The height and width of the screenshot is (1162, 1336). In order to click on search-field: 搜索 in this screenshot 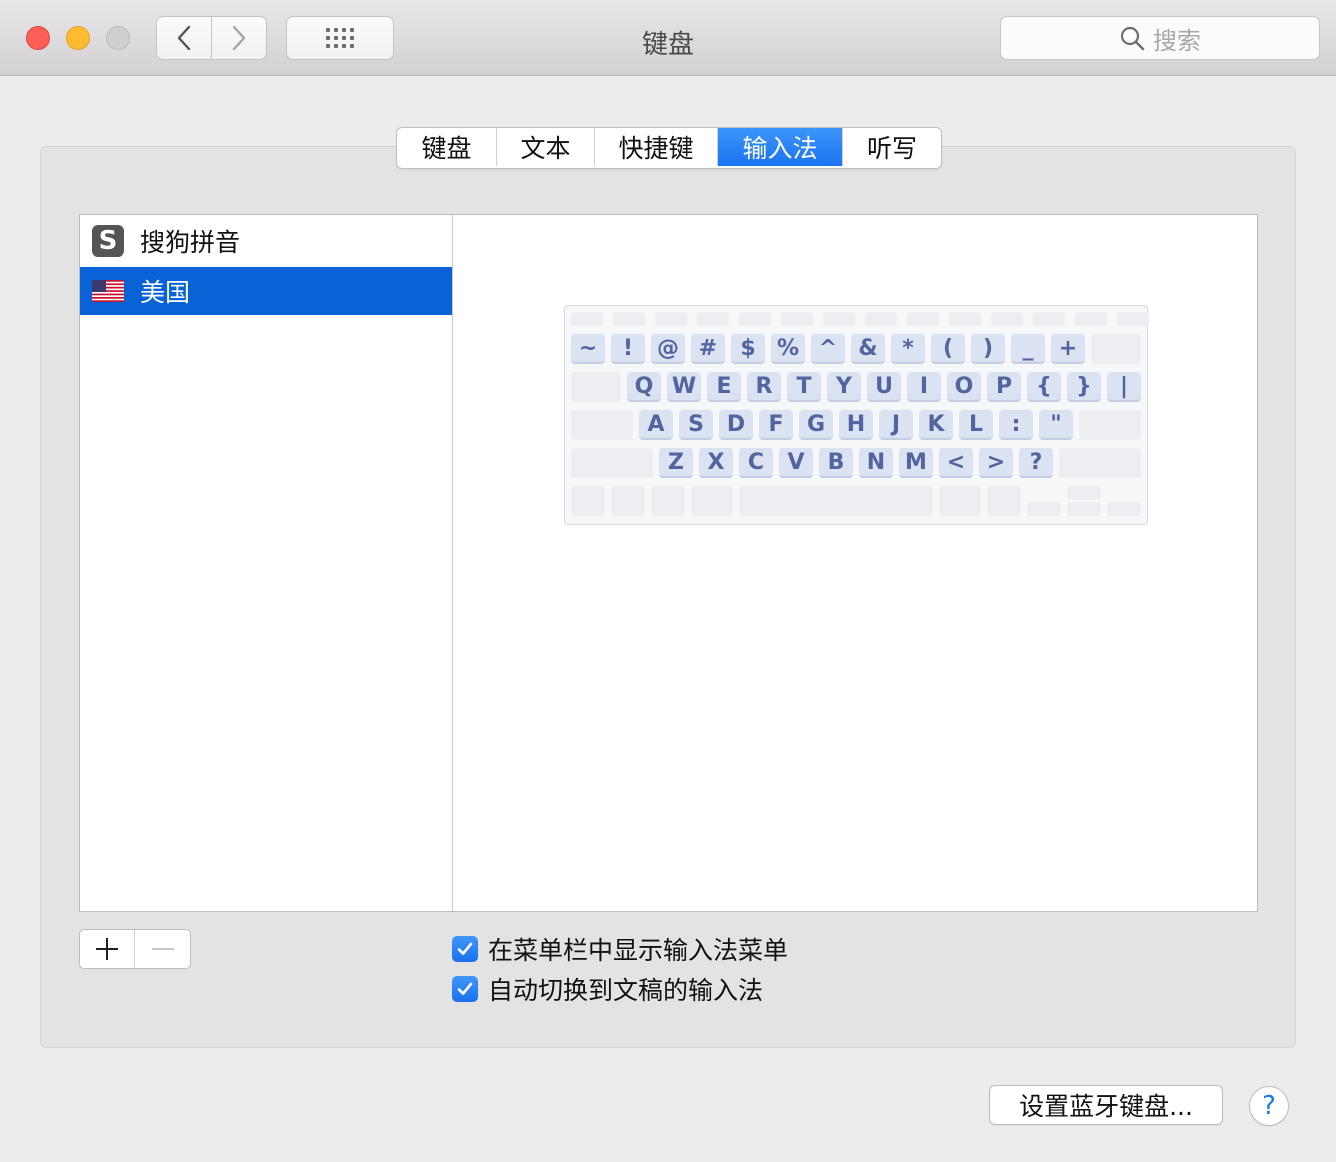, I will do `click(1160, 38)`.